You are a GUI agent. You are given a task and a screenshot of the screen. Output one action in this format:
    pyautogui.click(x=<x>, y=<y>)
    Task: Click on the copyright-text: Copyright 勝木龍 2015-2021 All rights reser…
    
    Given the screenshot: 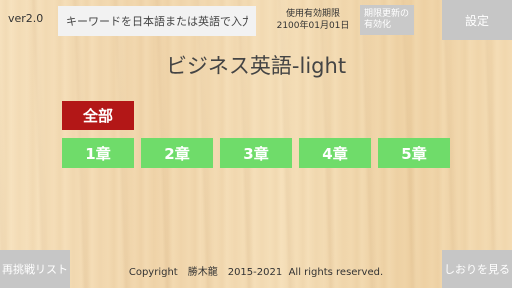 What is the action you would take?
    pyautogui.click(x=256, y=272)
    